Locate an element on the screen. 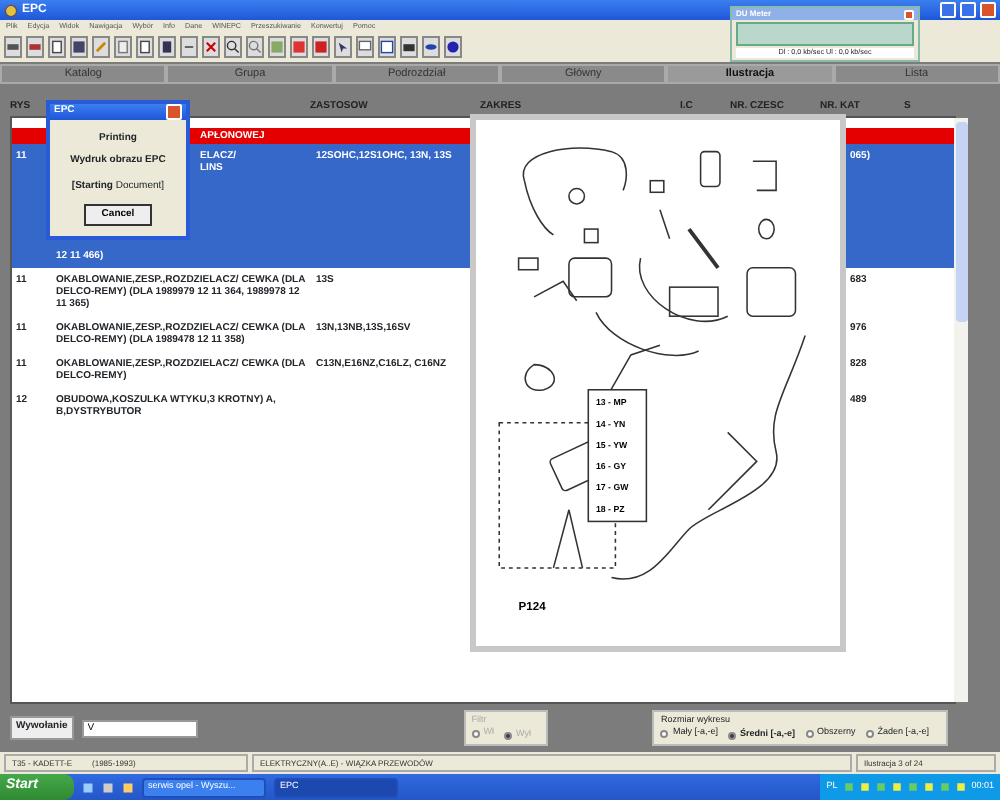 The height and width of the screenshot is (800, 1000). document-icon is located at coordinates (57, 47).